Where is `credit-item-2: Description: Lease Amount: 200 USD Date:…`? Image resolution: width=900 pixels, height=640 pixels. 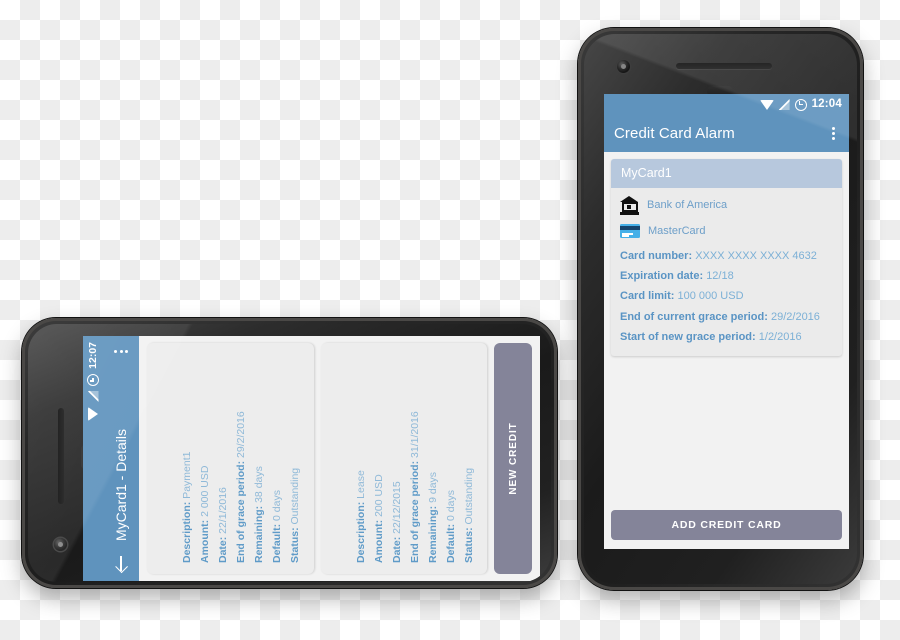
credit-item-2: Description: Lease Amount: 200 USD Date:… is located at coordinates (403, 458).